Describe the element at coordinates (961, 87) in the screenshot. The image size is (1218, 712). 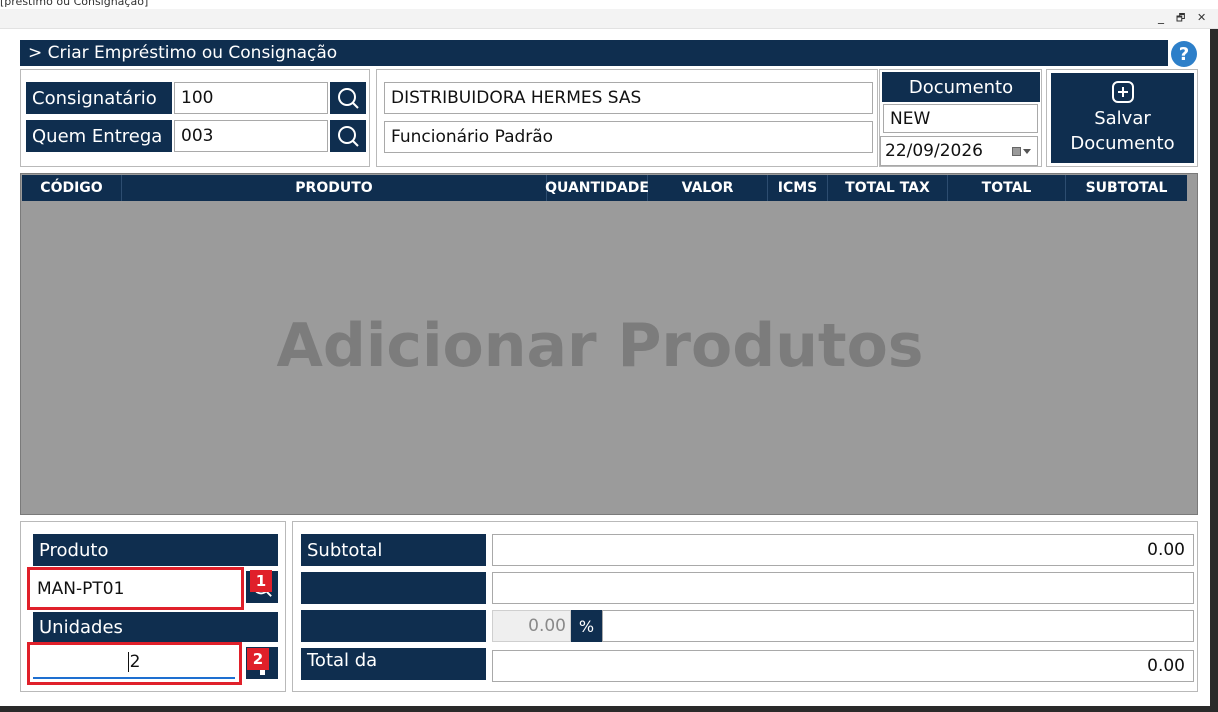
I see `document-label: Documento` at that location.